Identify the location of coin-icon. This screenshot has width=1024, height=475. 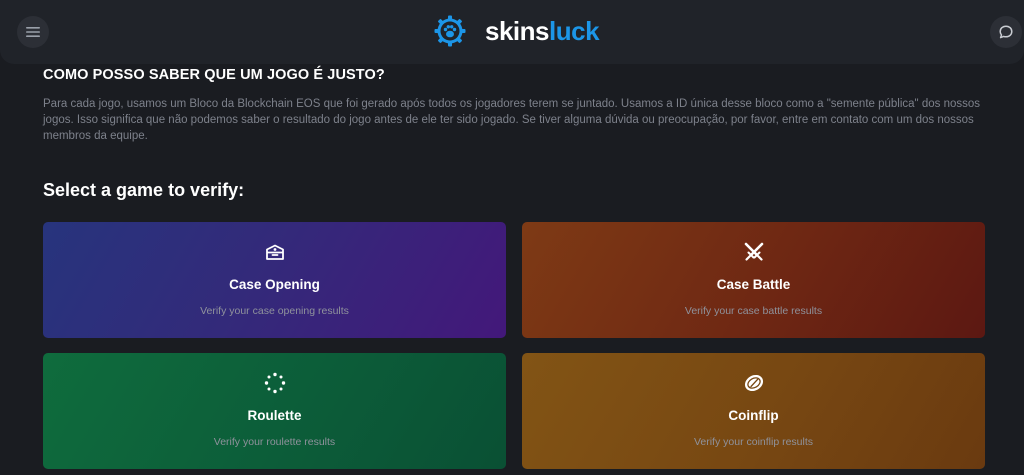
(753, 383).